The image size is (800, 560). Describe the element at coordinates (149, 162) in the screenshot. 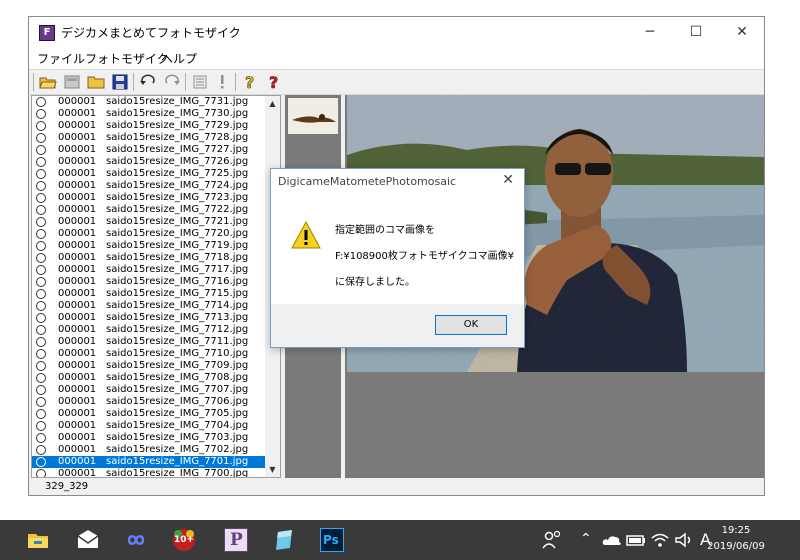

I see `list-item: 000001 saido15resize_IMG_7726.jpg` at that location.